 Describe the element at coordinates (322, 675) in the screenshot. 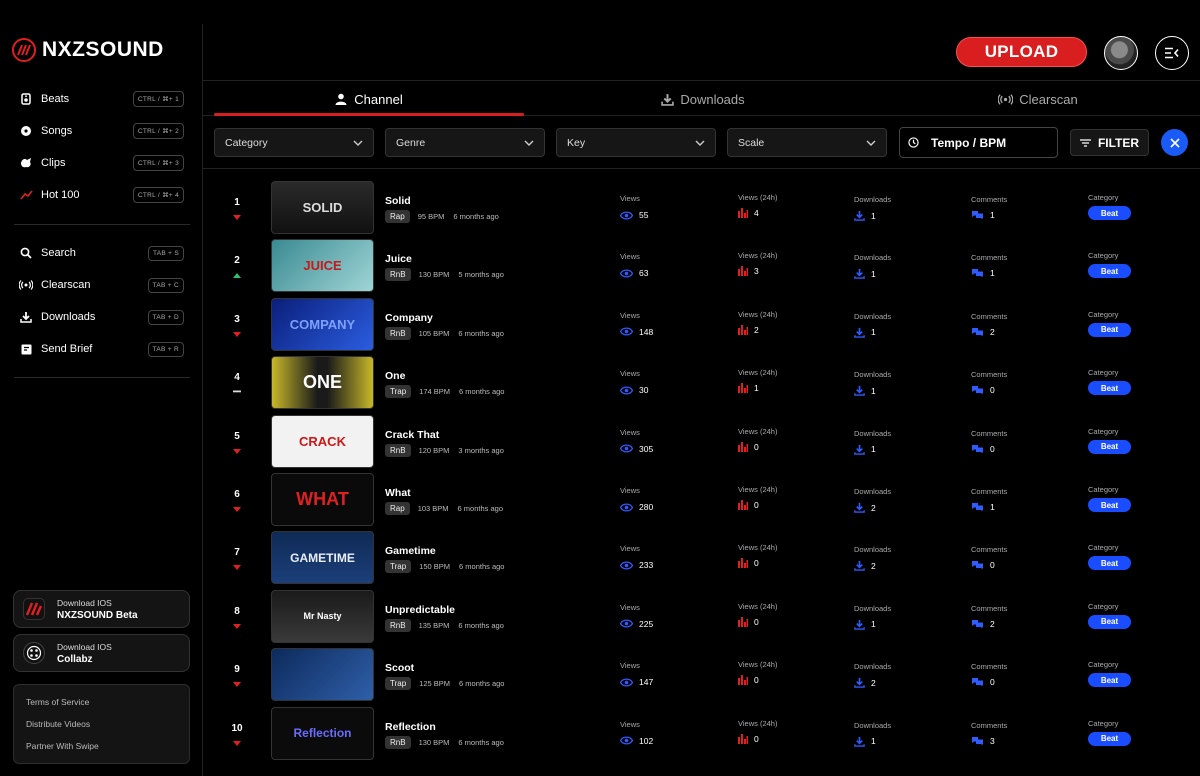

I see `track-artwork` at that location.